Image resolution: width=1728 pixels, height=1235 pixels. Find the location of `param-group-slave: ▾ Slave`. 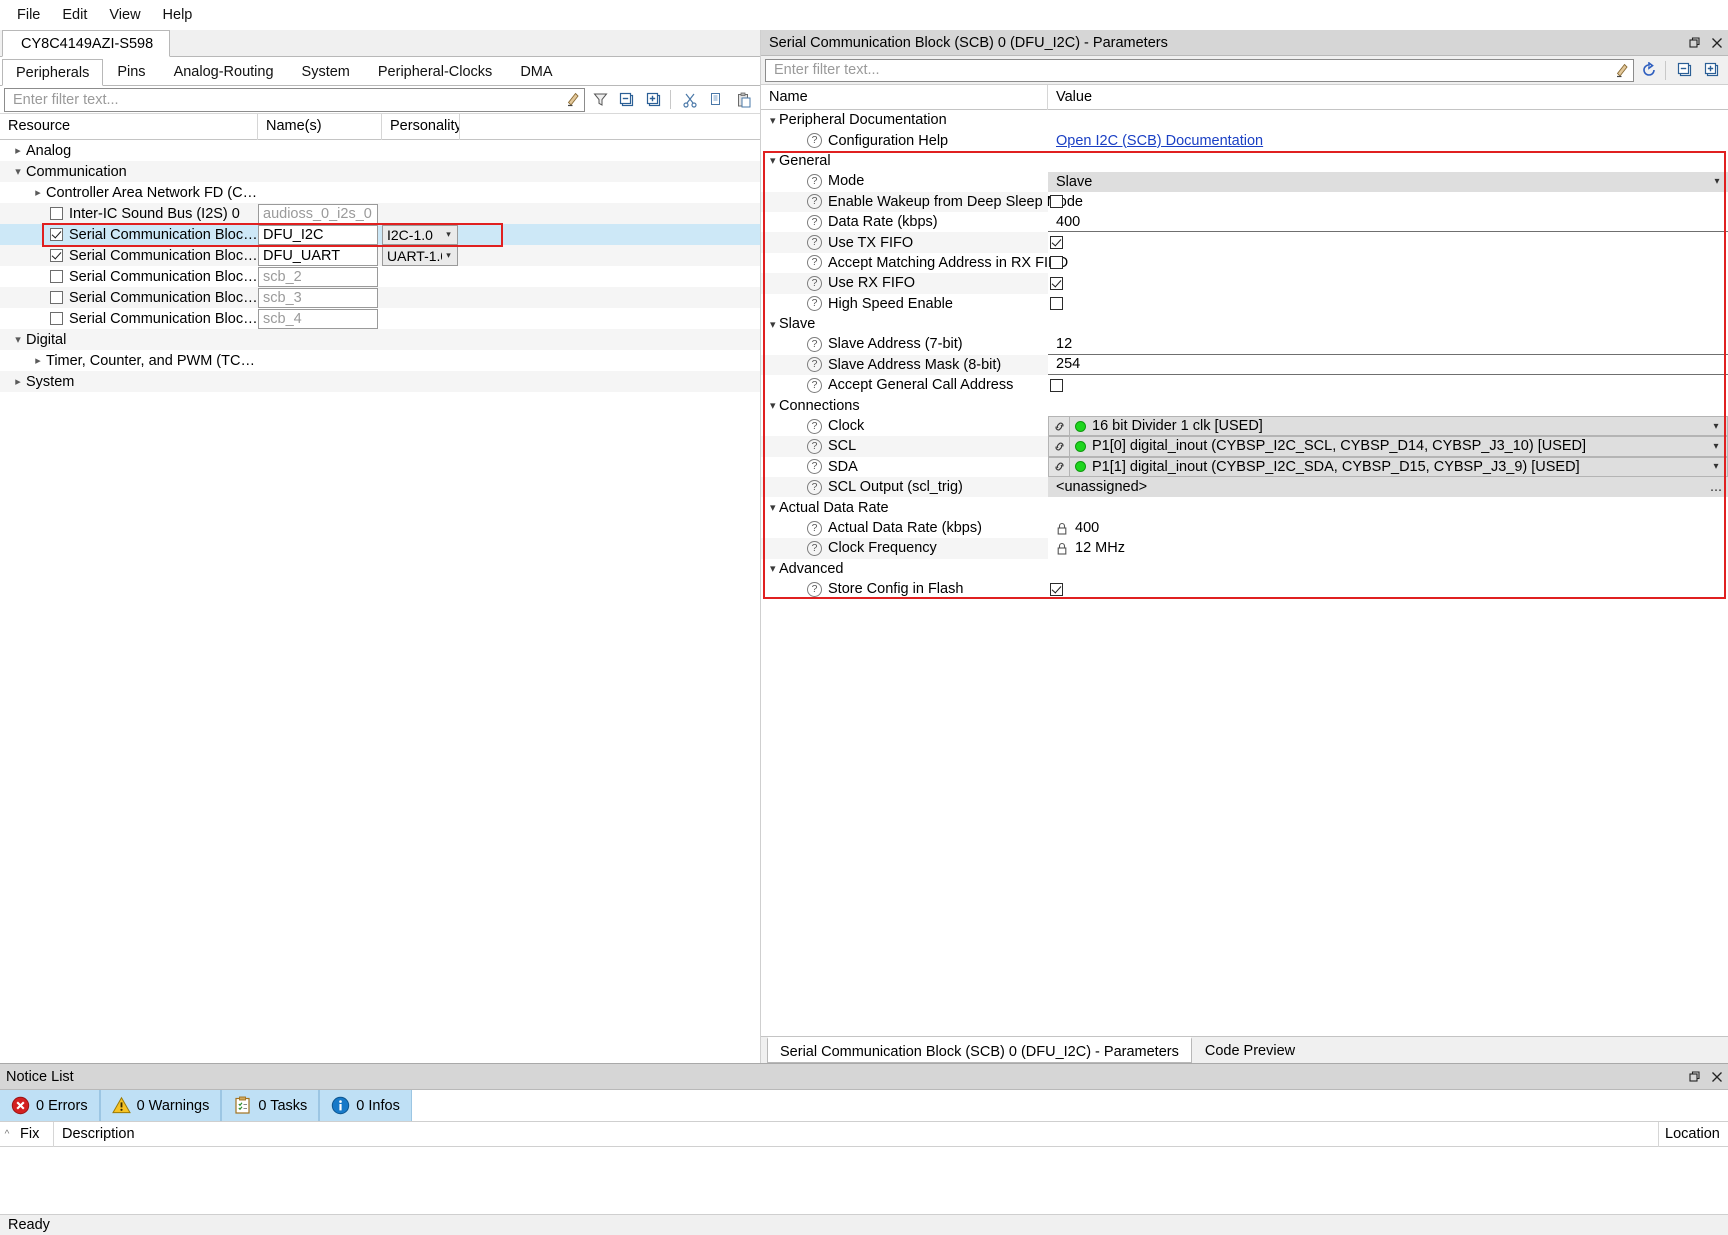

param-group-slave: ▾ Slave is located at coordinates (1244, 324).